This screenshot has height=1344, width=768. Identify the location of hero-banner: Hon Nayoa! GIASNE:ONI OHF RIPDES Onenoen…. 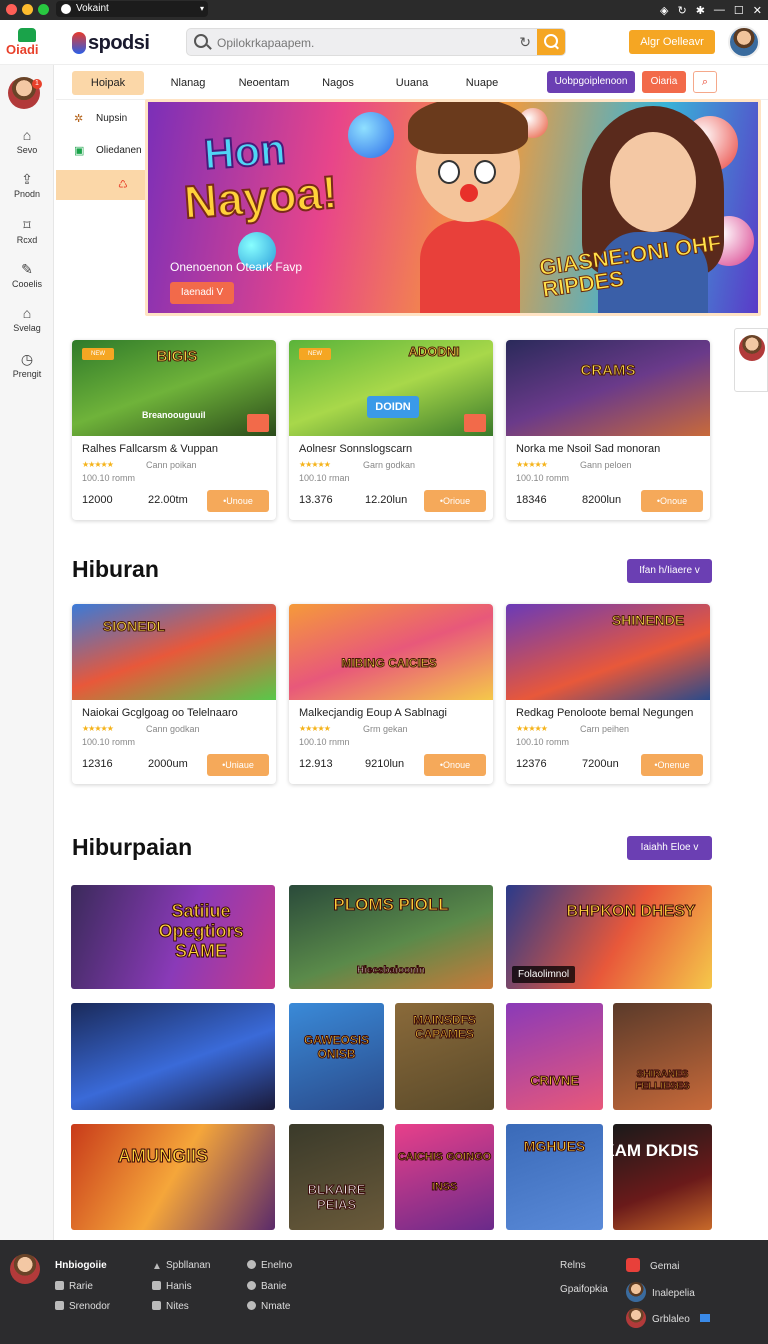
(453, 207).